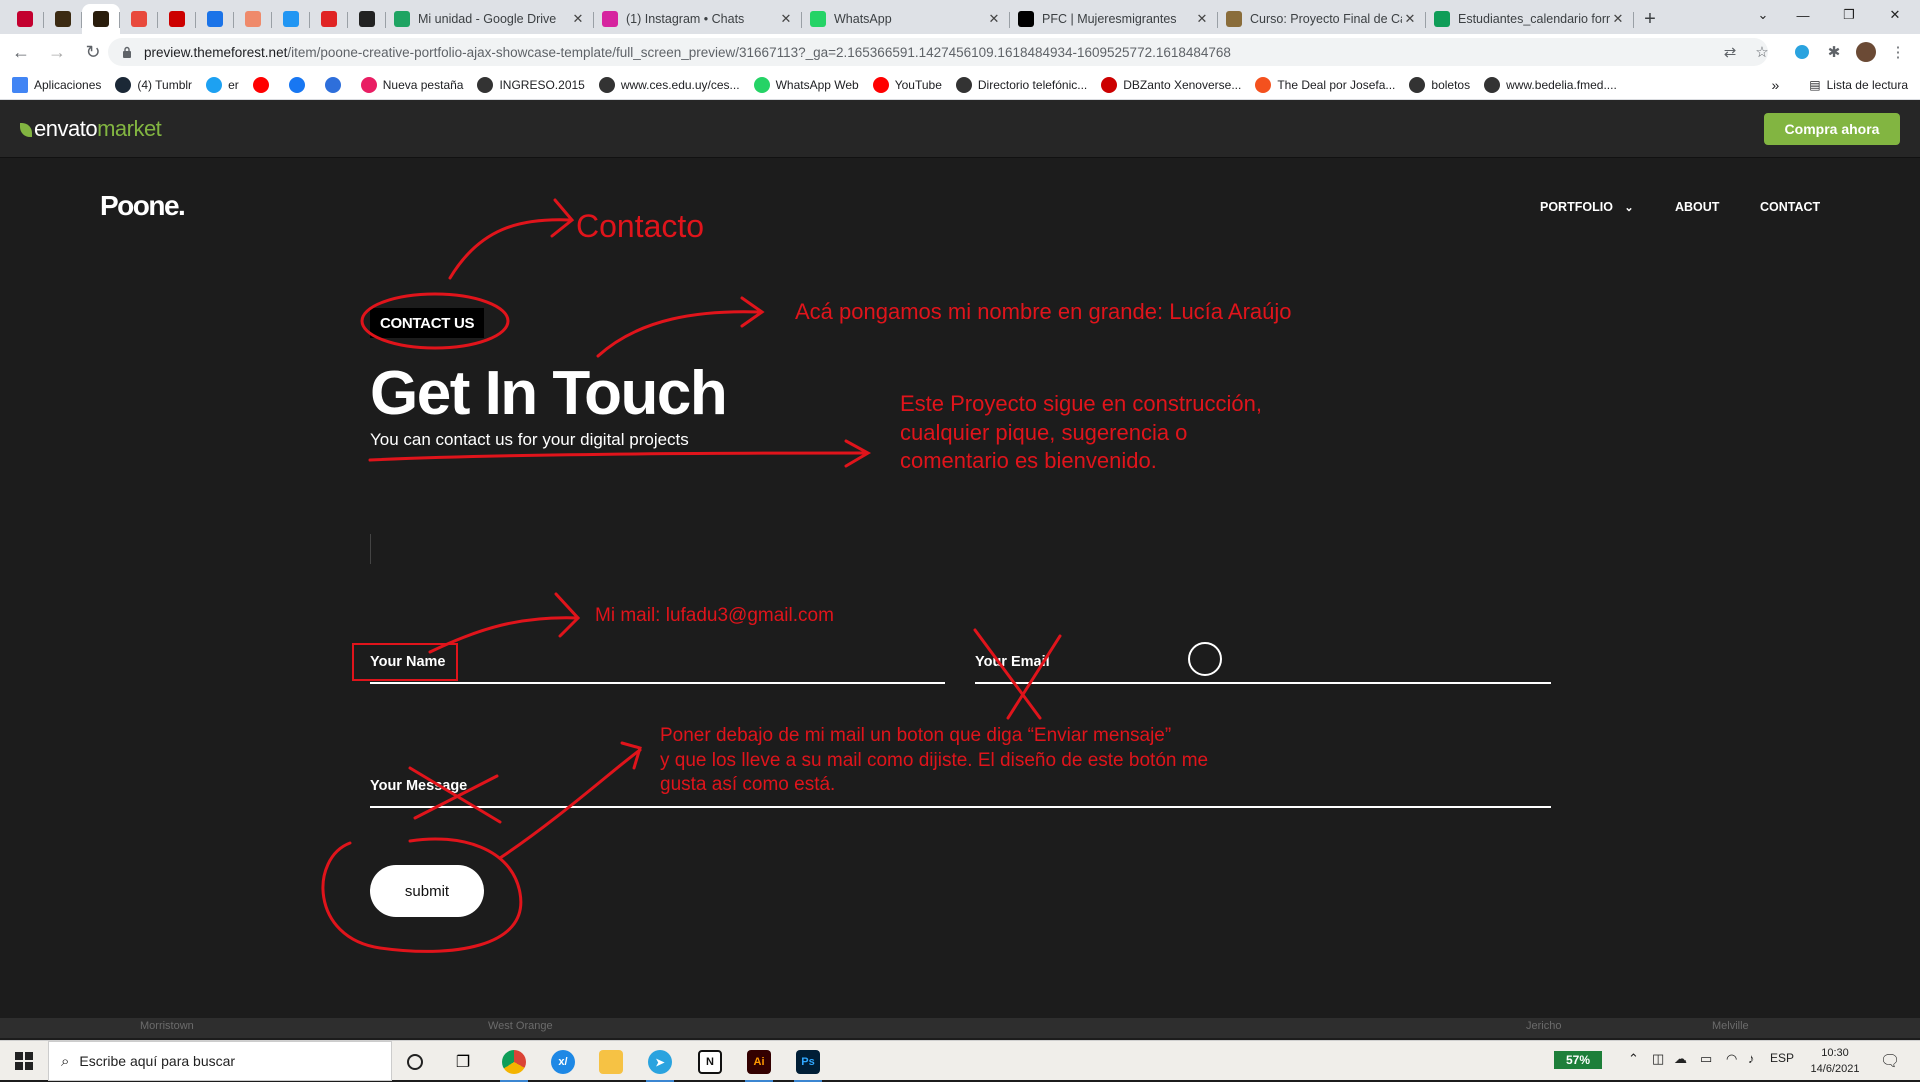 The height and width of the screenshot is (1082, 1920). What do you see at coordinates (1834, 52) in the screenshot?
I see `extensions-icon: ✱` at bounding box center [1834, 52].